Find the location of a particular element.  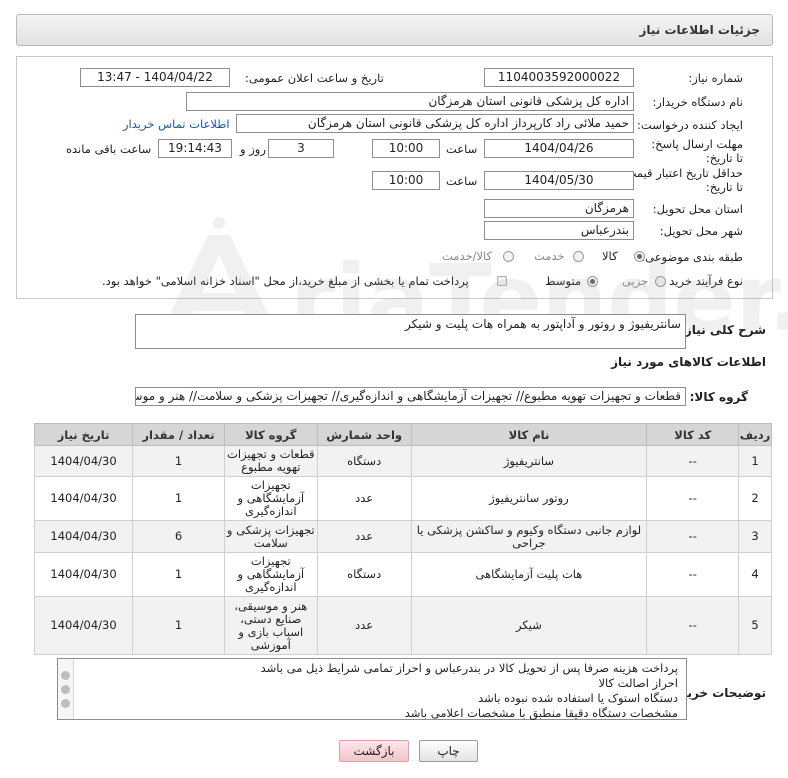

province-field: هرمزگان is located at coordinates (559, 208).